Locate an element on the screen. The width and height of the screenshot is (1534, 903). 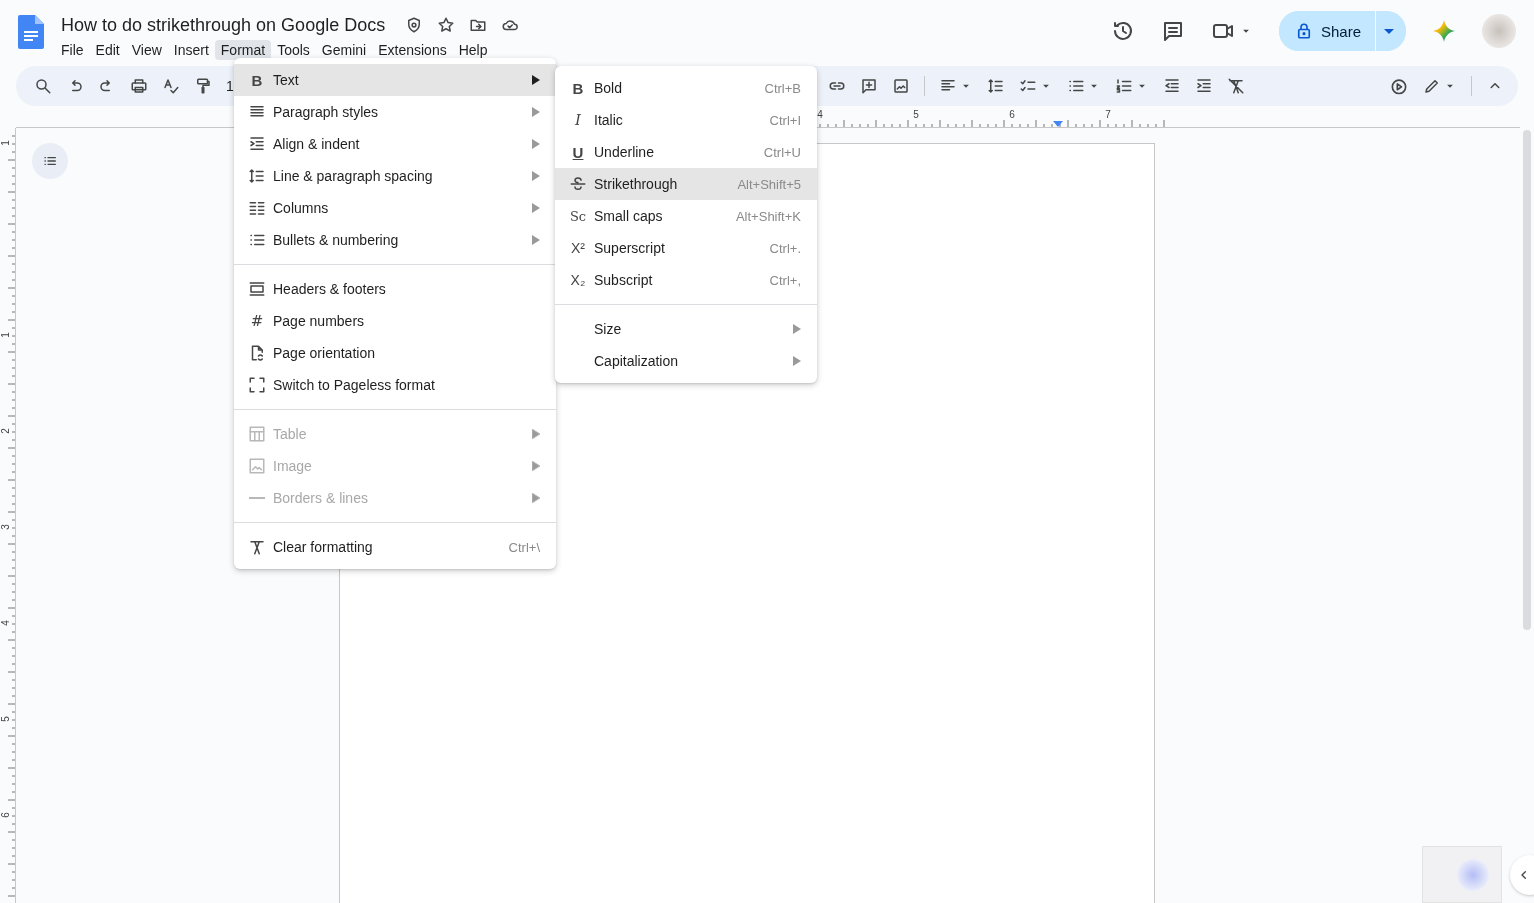
menu-option: X₂ Subscript Ctrl+, is located at coordinates (686, 280).